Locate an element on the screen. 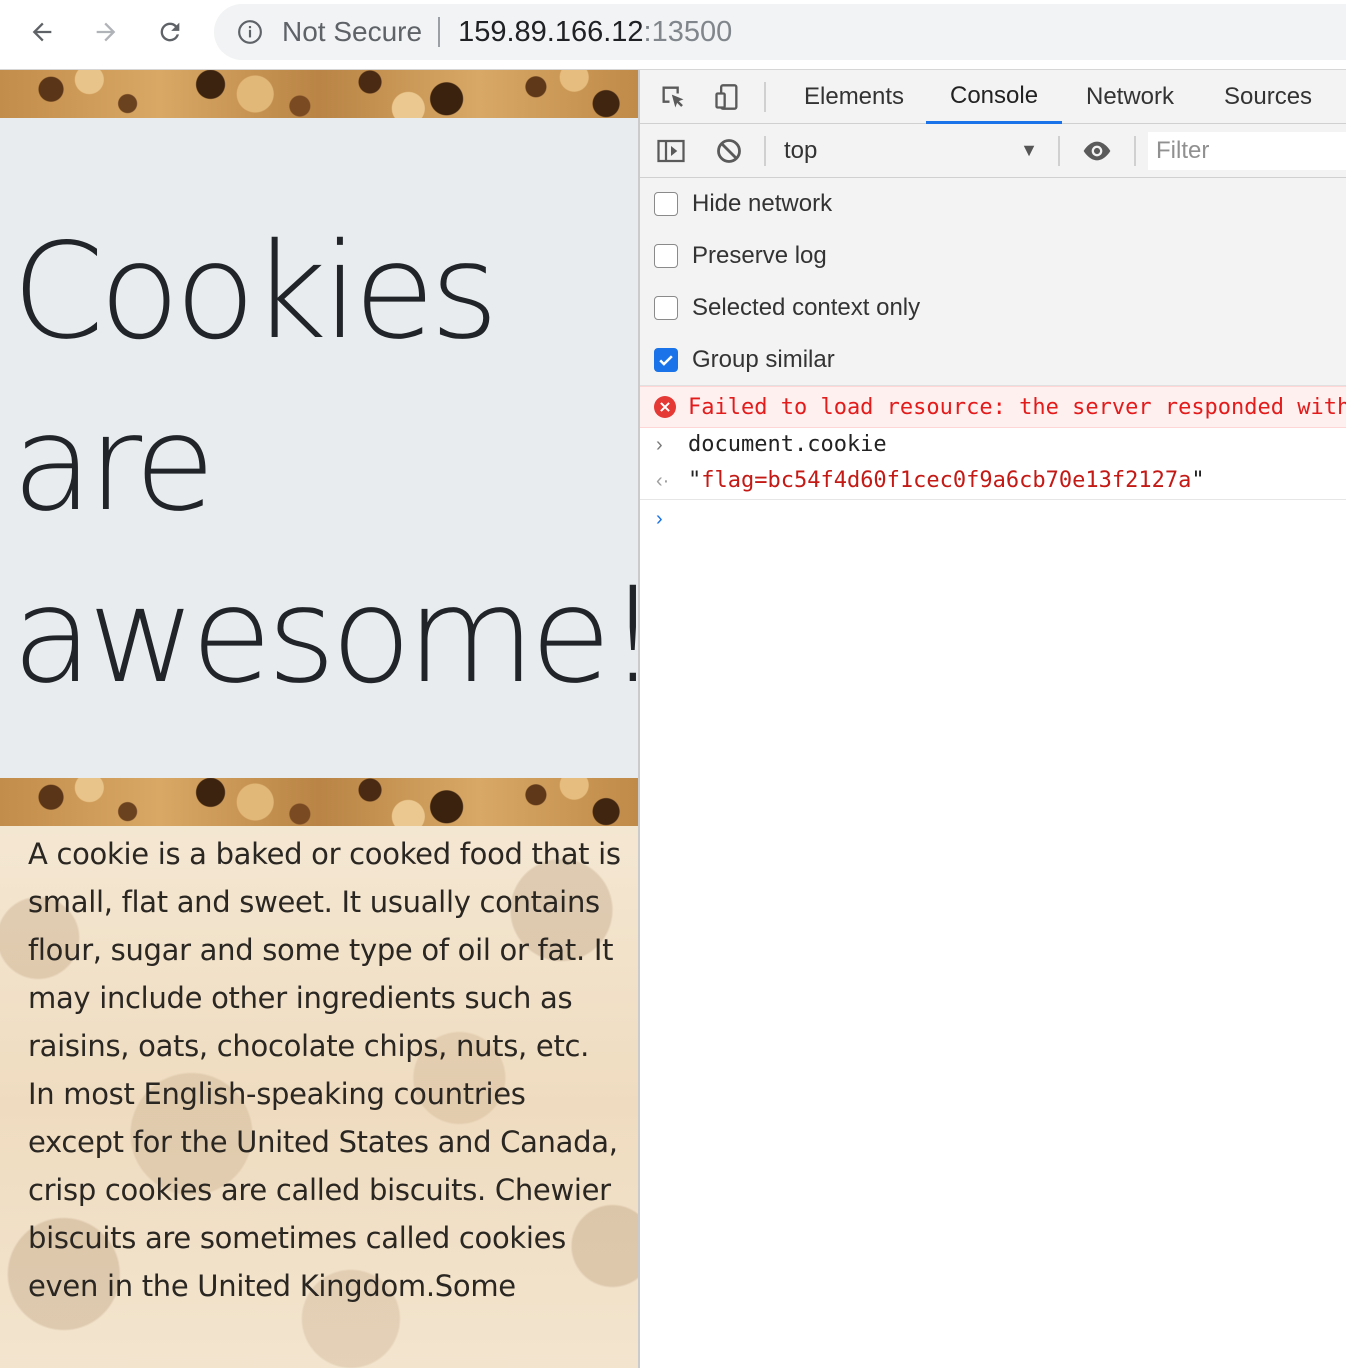 The height and width of the screenshot is (1368, 1346). devtools-tab-bar: Elements Console Network Sources is located at coordinates (993, 97).